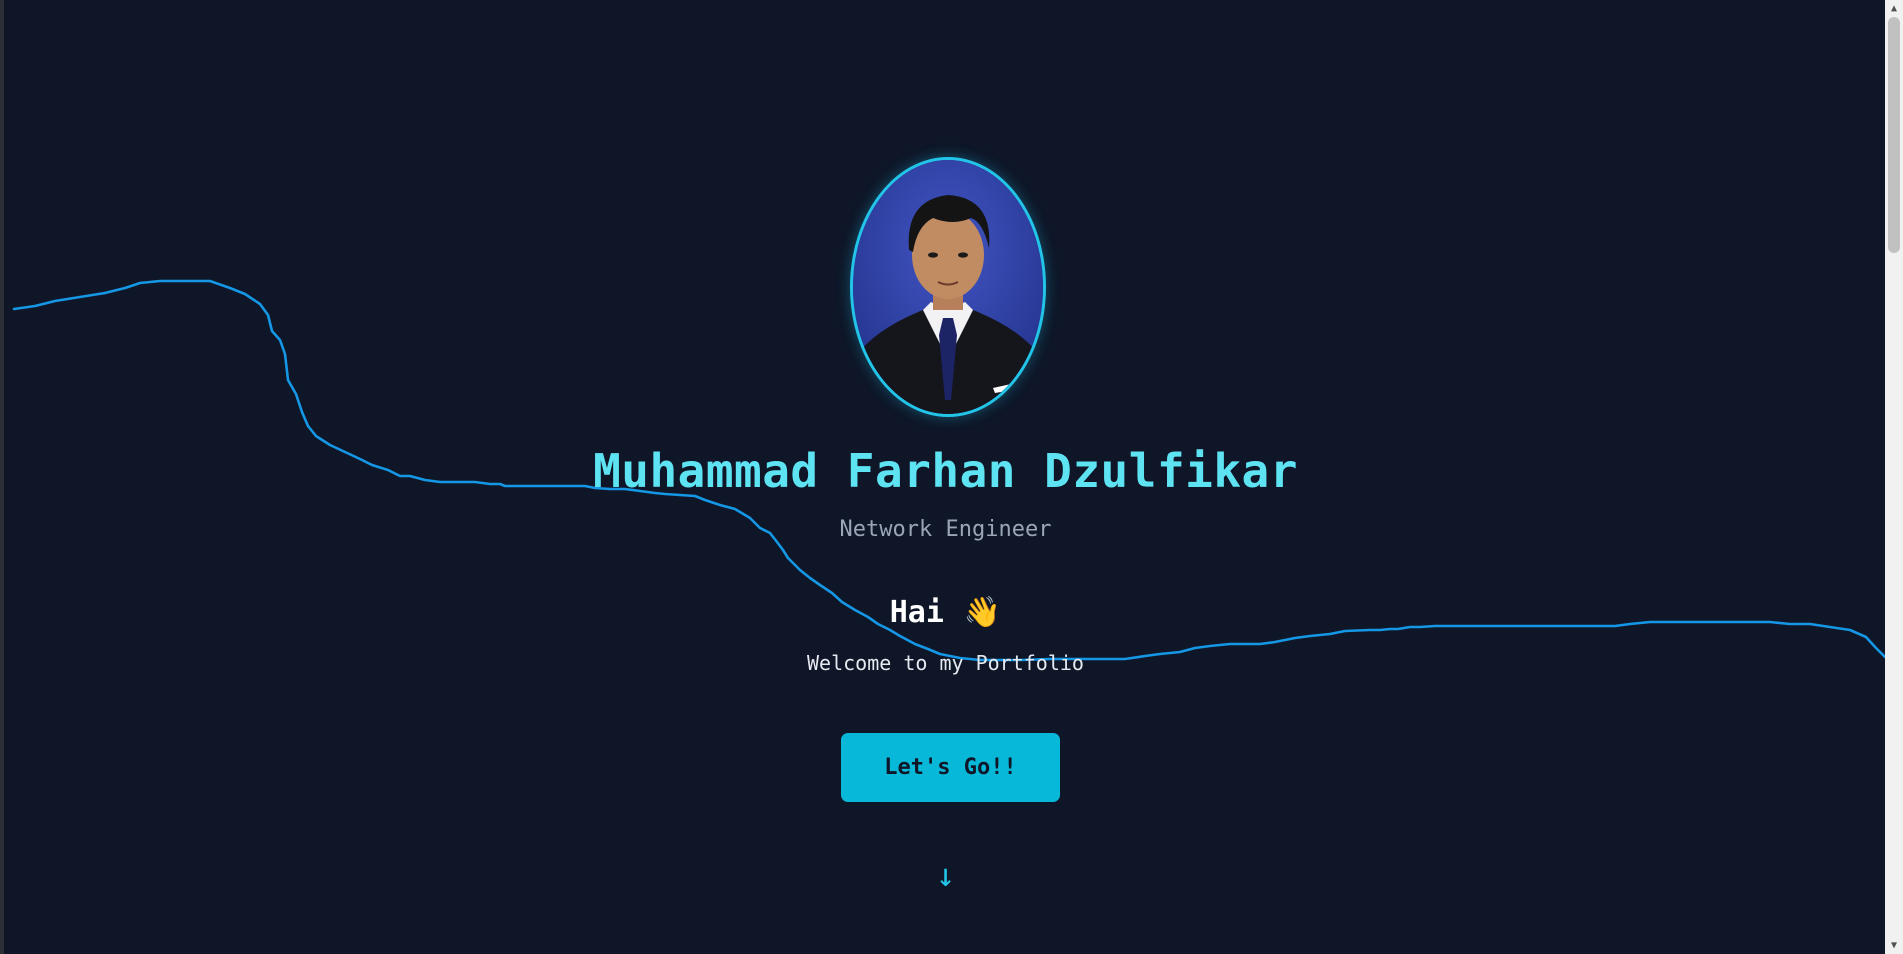  What do you see at coordinates (1894, 945) in the screenshot?
I see `scroll-down-icon: ▼` at bounding box center [1894, 945].